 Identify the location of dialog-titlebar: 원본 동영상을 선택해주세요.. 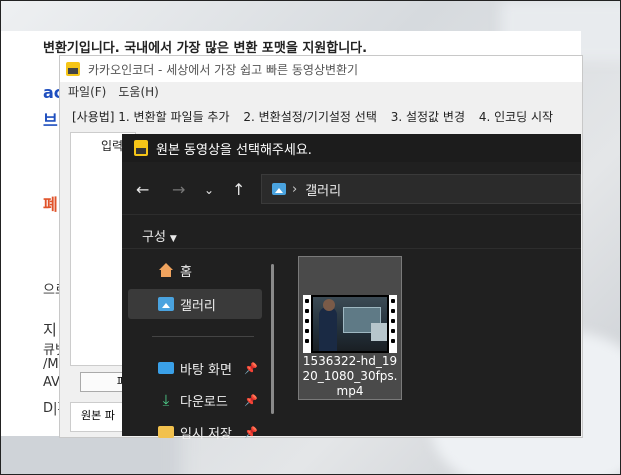
(351, 148).